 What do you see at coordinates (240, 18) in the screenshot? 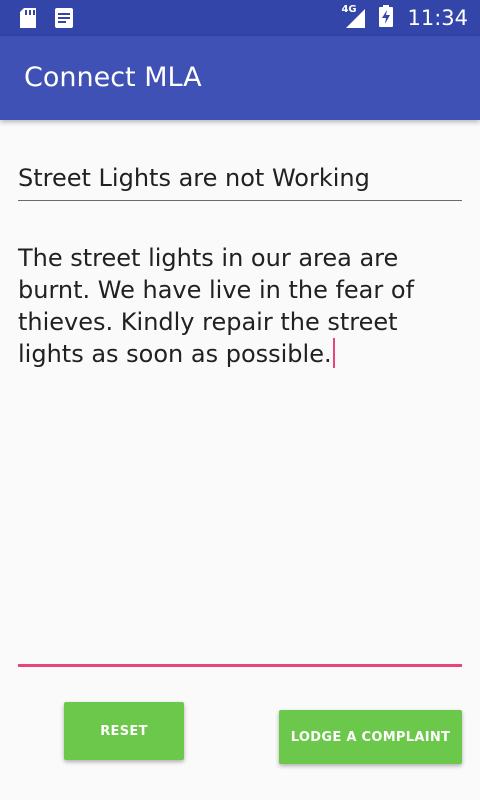
I see `status-bar: 4G 11:34` at bounding box center [240, 18].